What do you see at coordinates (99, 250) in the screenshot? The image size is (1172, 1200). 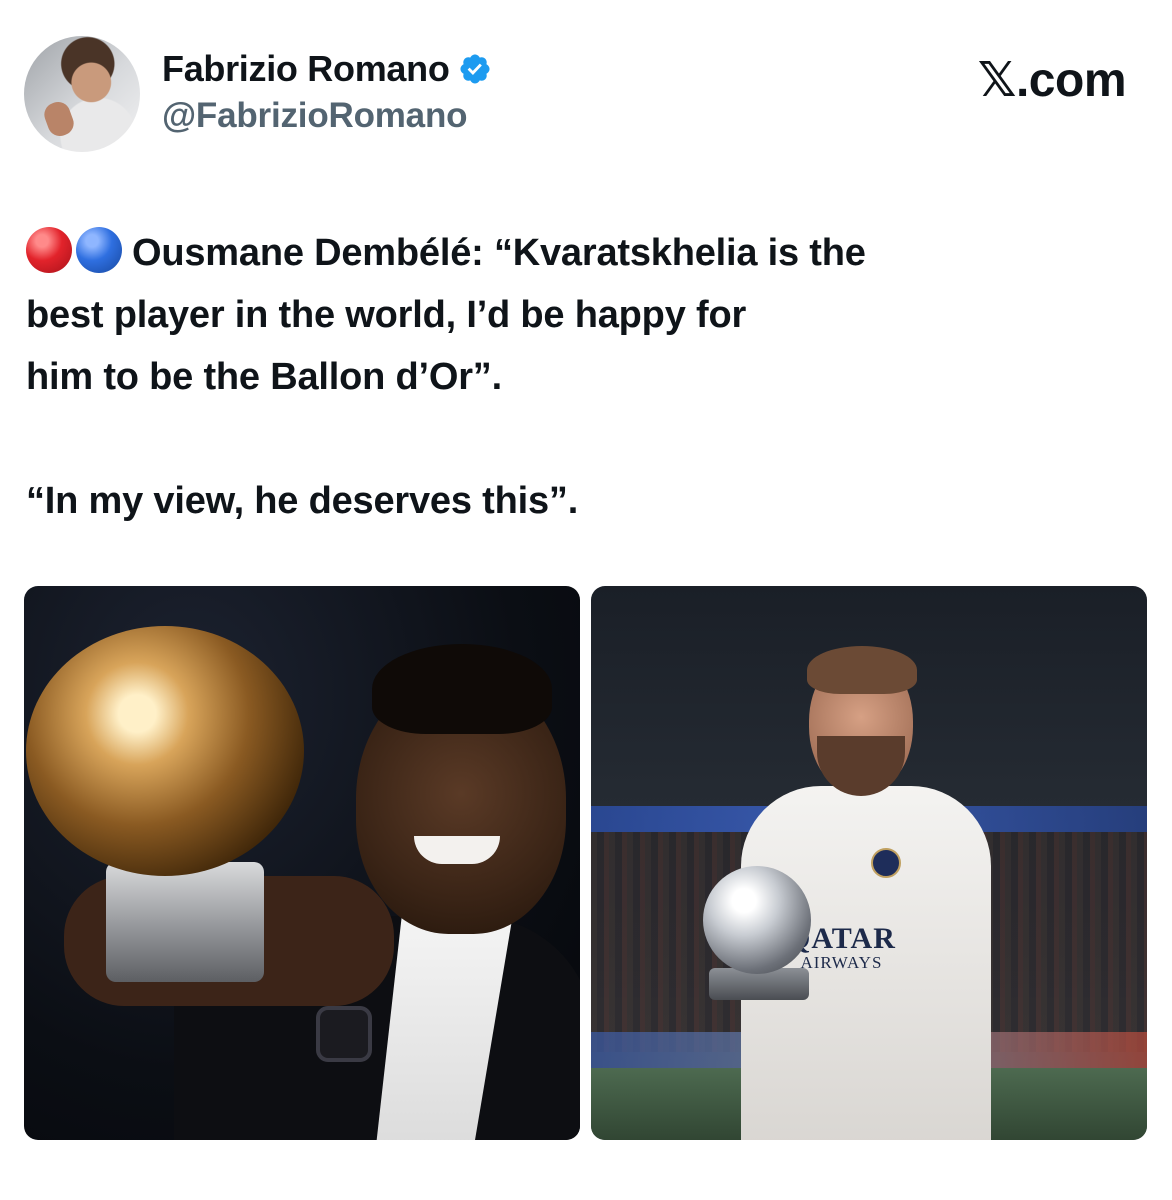 I see `blue-circle-icon` at bounding box center [99, 250].